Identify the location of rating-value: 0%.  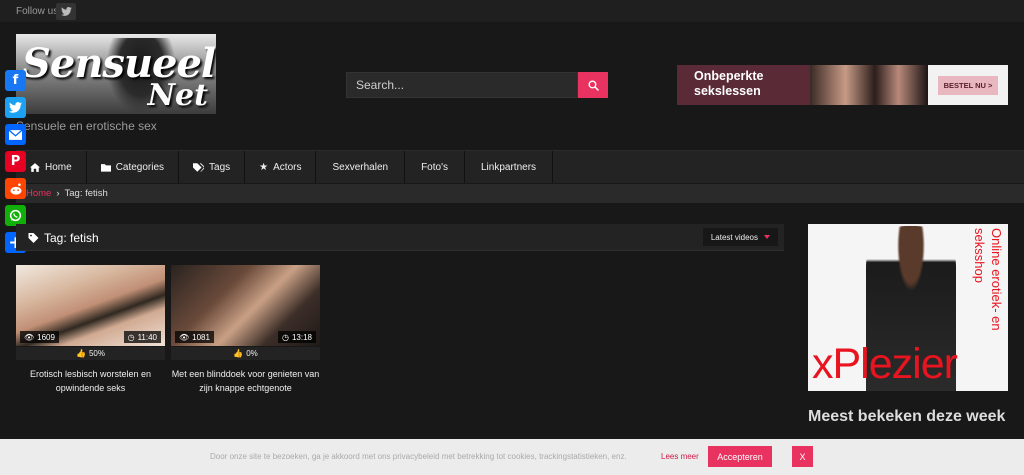
(252, 353).